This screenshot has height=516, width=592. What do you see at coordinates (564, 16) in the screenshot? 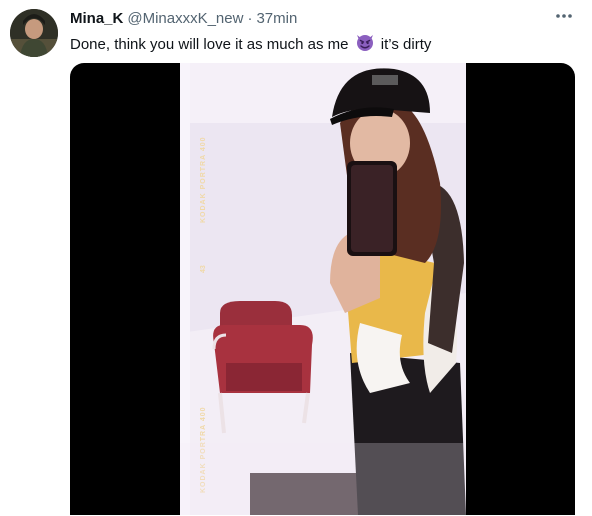
I see `more-icon` at bounding box center [564, 16].